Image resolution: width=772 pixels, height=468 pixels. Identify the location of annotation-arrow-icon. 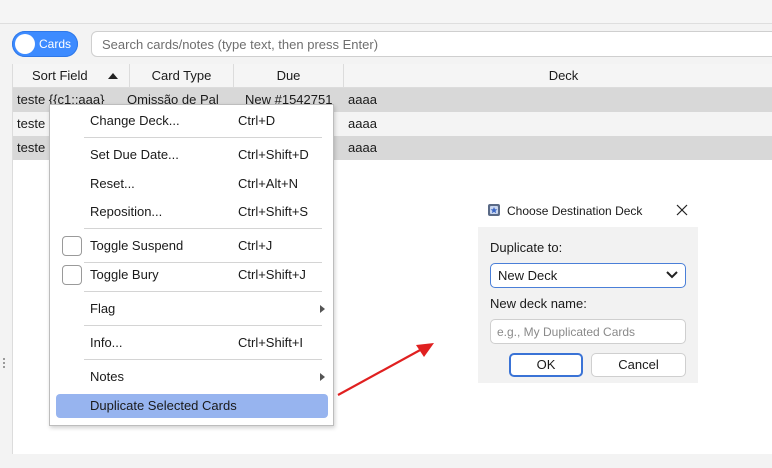
(385, 369).